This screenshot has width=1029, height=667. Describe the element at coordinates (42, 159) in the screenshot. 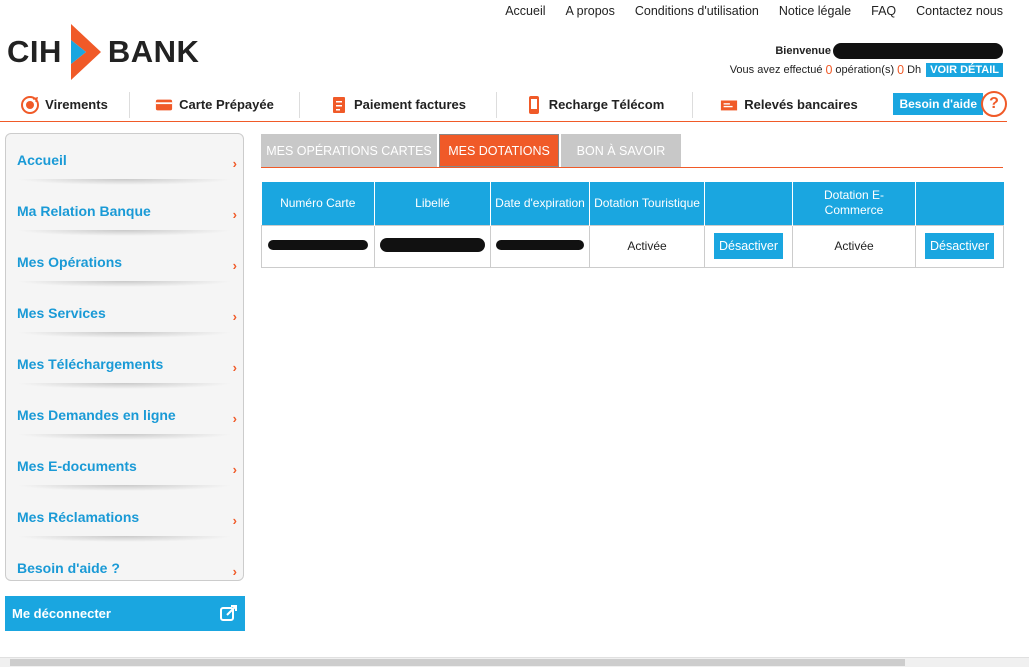

I see `sidebar-item-label: Accueil` at that location.